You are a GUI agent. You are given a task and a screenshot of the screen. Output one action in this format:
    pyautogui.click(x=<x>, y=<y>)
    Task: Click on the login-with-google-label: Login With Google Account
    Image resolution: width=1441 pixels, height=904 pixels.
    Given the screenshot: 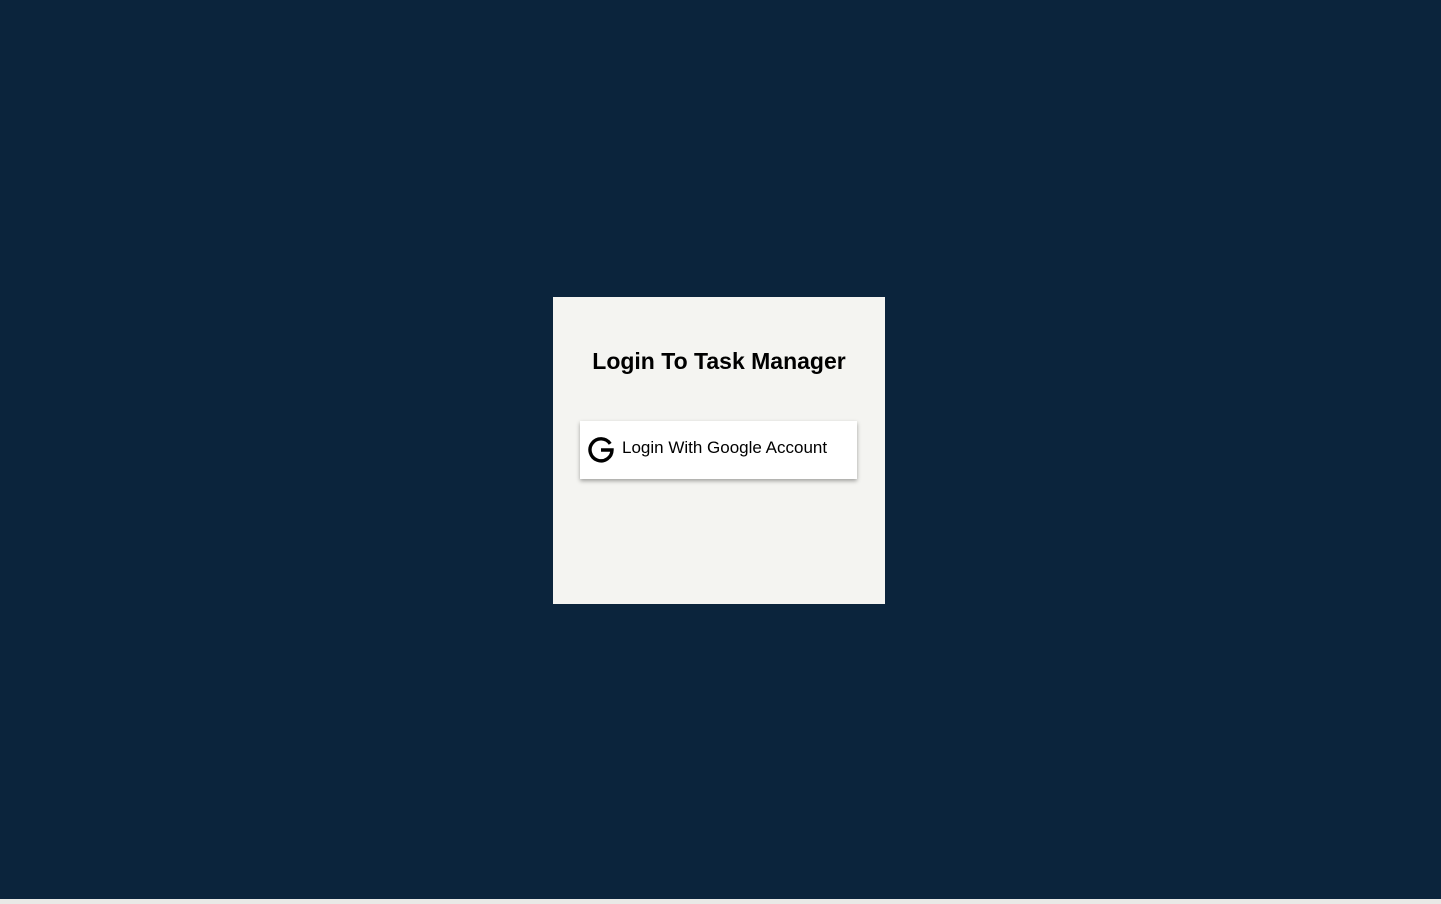 What is the action you would take?
    pyautogui.click(x=725, y=447)
    